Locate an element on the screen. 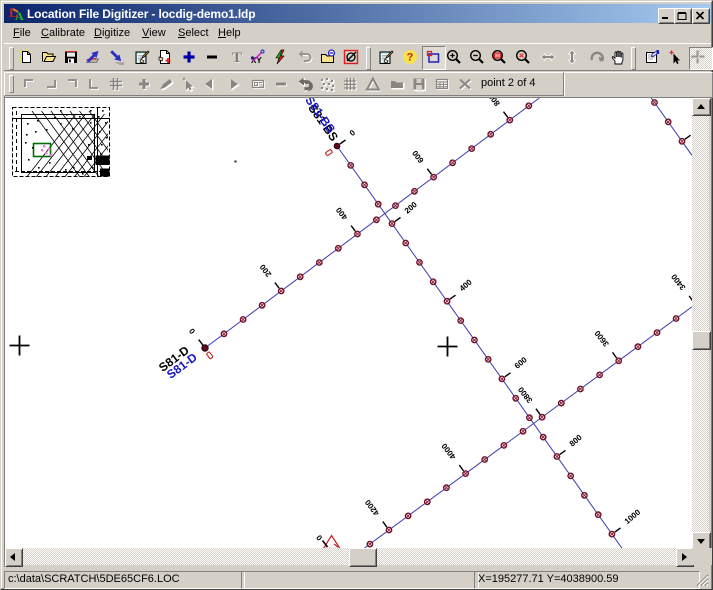 The image size is (713, 590). svg-text: 1000 is located at coordinates (633, 516).